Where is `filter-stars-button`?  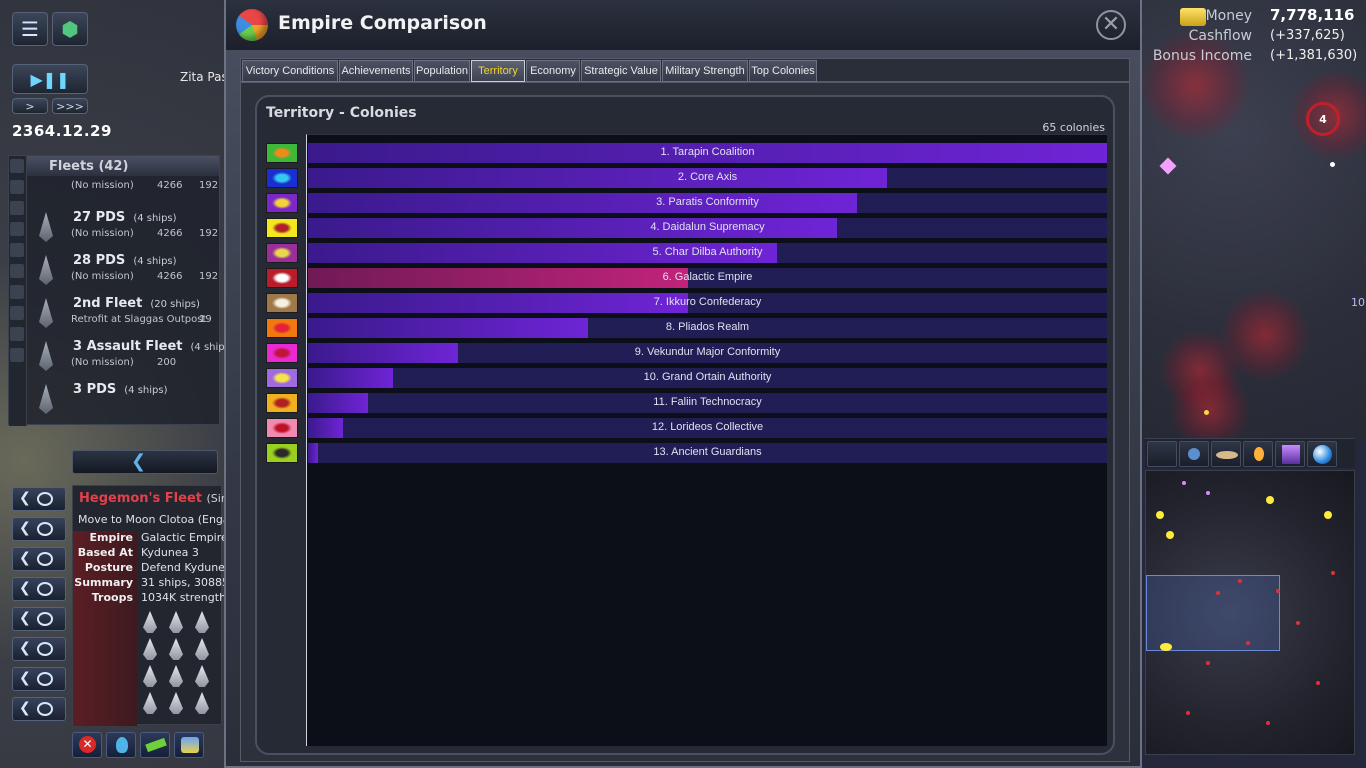 filter-stars-button is located at coordinates (1258, 454).